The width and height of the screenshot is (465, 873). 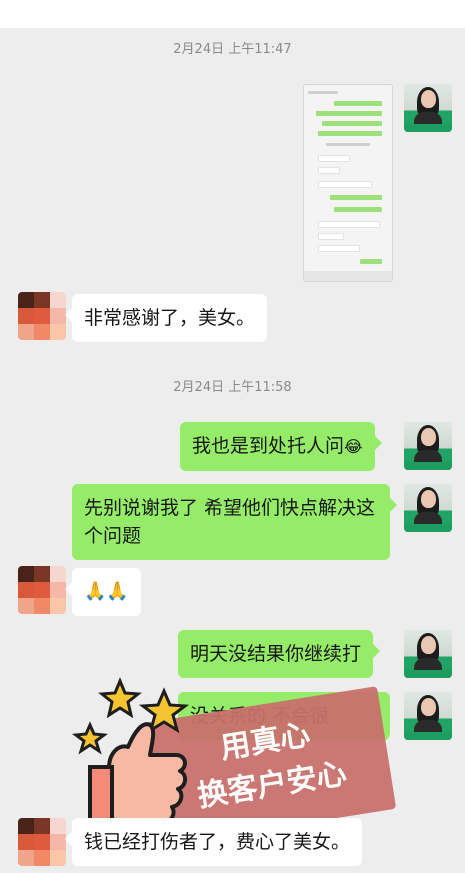 I want to click on message-call-again: 明天没结果你继续打, so click(x=279, y=654).